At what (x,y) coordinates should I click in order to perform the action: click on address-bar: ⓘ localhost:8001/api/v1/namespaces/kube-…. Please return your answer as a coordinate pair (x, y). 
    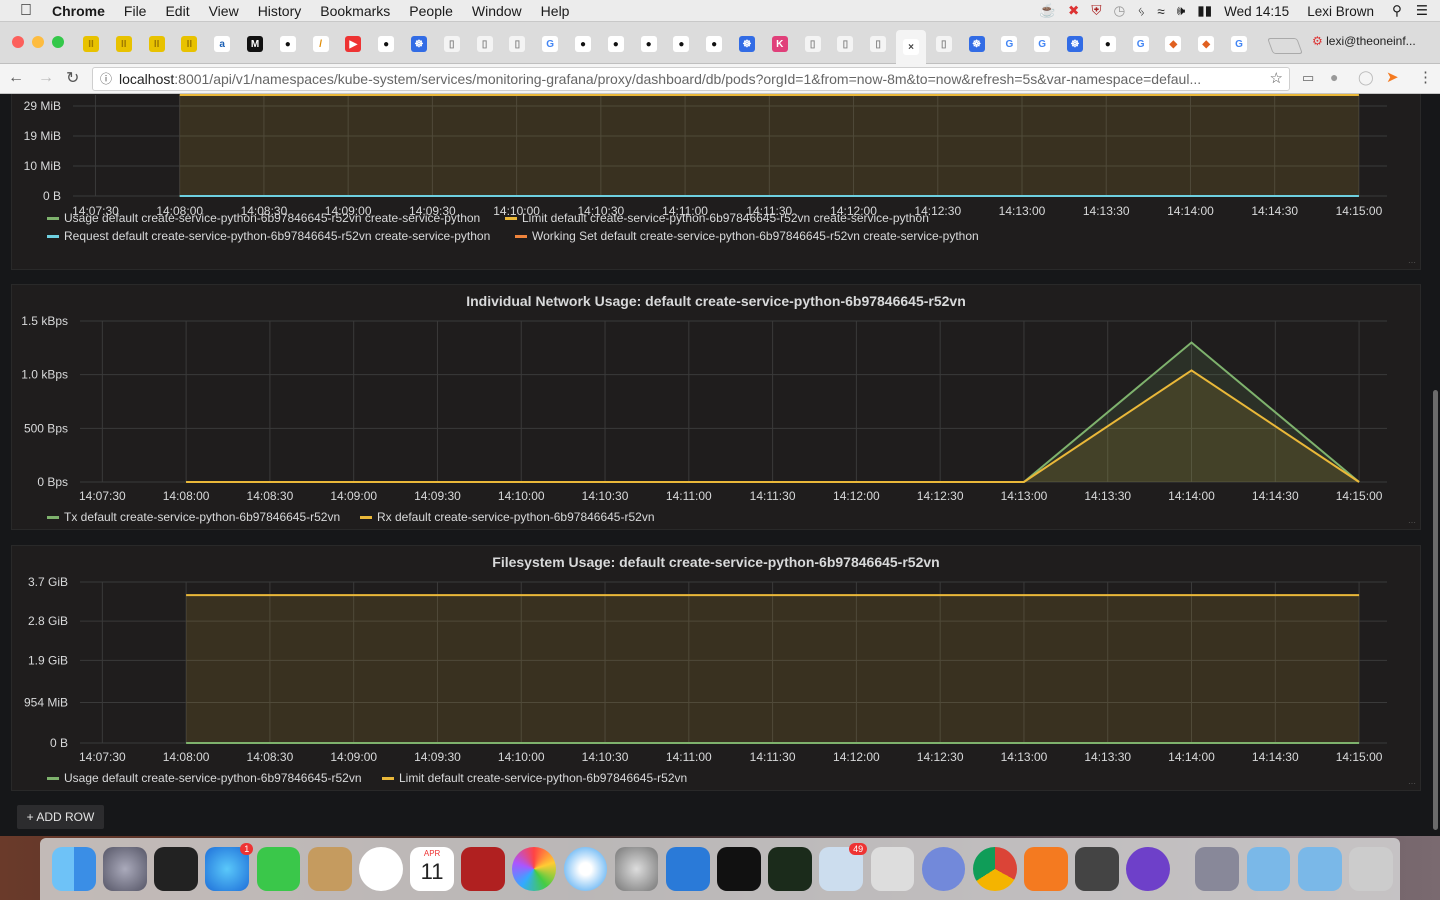
    Looking at the image, I should click on (691, 79).